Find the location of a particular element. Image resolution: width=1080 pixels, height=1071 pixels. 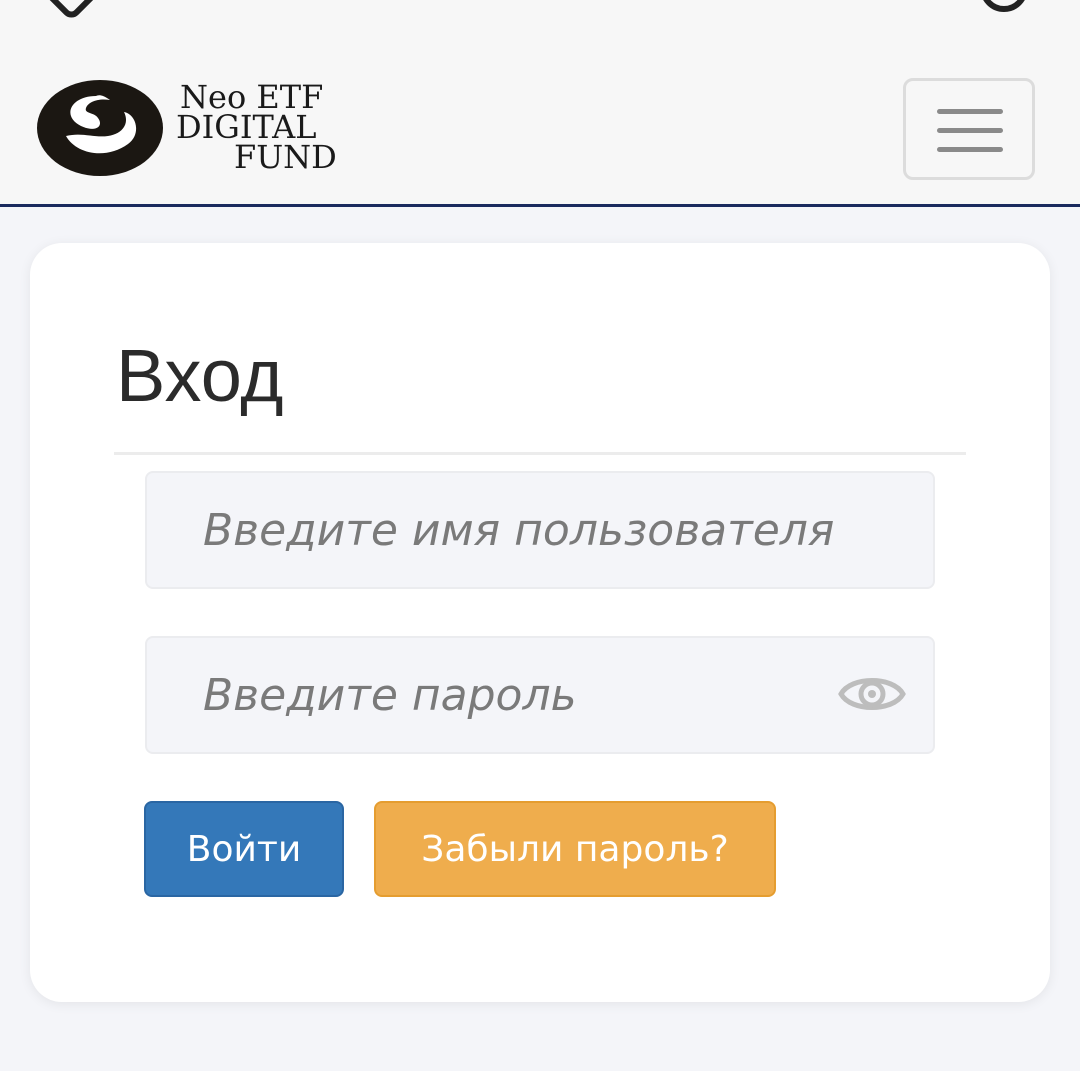

username-input is located at coordinates (540, 530).